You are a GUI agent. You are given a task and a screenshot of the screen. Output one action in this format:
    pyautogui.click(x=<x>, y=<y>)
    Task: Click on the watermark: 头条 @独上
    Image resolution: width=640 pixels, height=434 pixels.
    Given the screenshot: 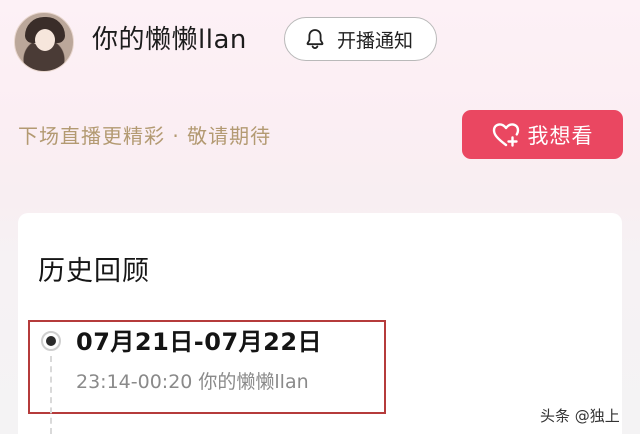 What is the action you would take?
    pyautogui.click(x=580, y=416)
    